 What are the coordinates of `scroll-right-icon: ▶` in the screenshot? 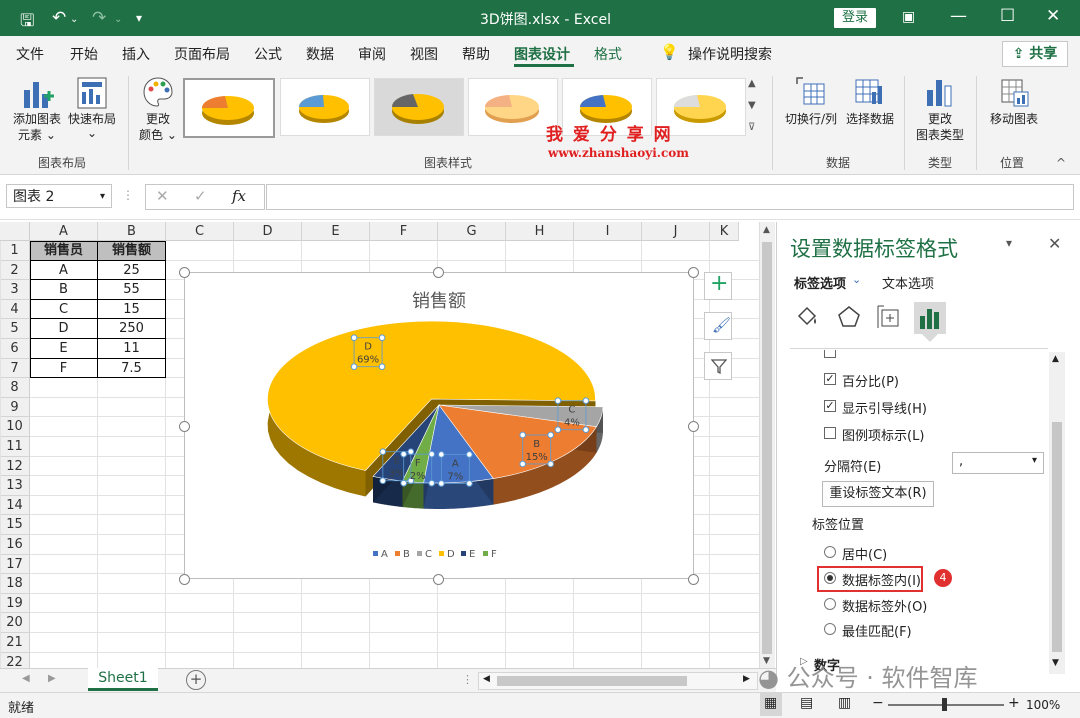 It's located at (746, 679).